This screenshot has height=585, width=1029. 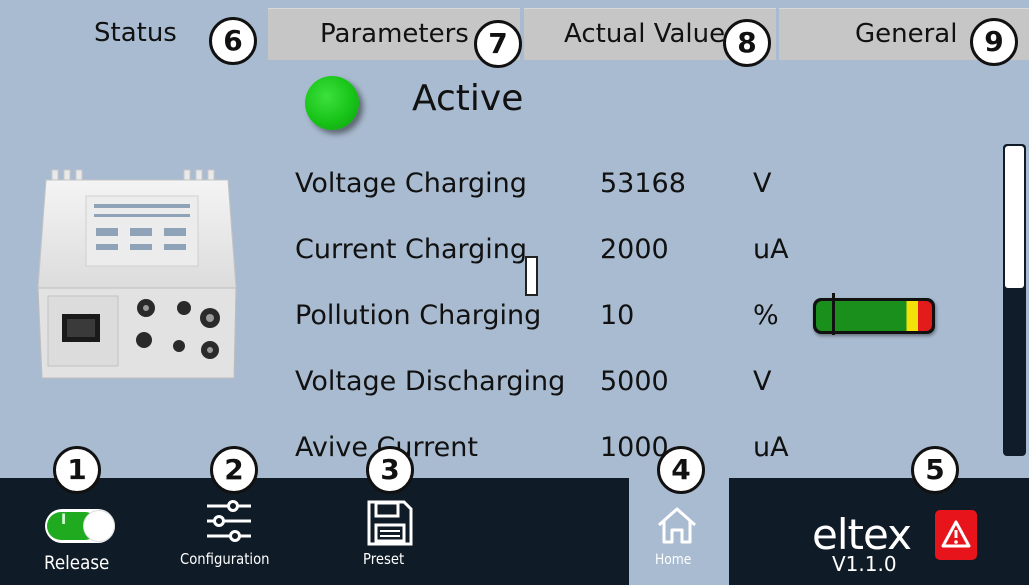 What do you see at coordinates (390, 470) in the screenshot?
I see `callout-marker: 3` at bounding box center [390, 470].